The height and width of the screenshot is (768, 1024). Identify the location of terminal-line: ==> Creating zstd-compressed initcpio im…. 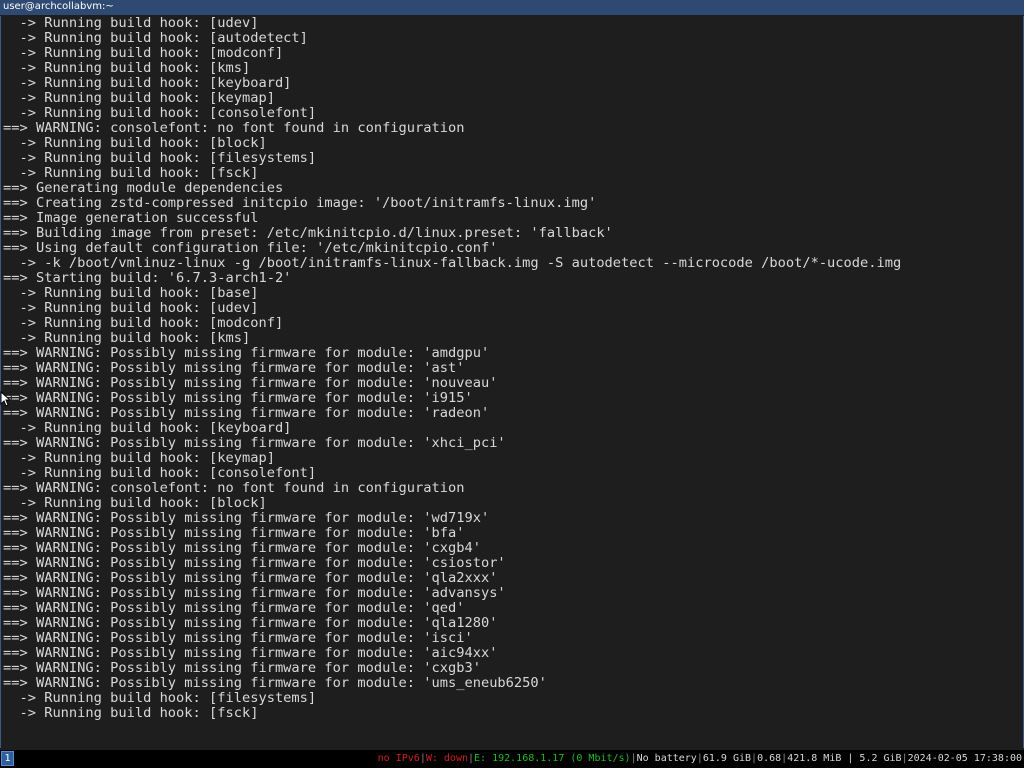
(300, 203).